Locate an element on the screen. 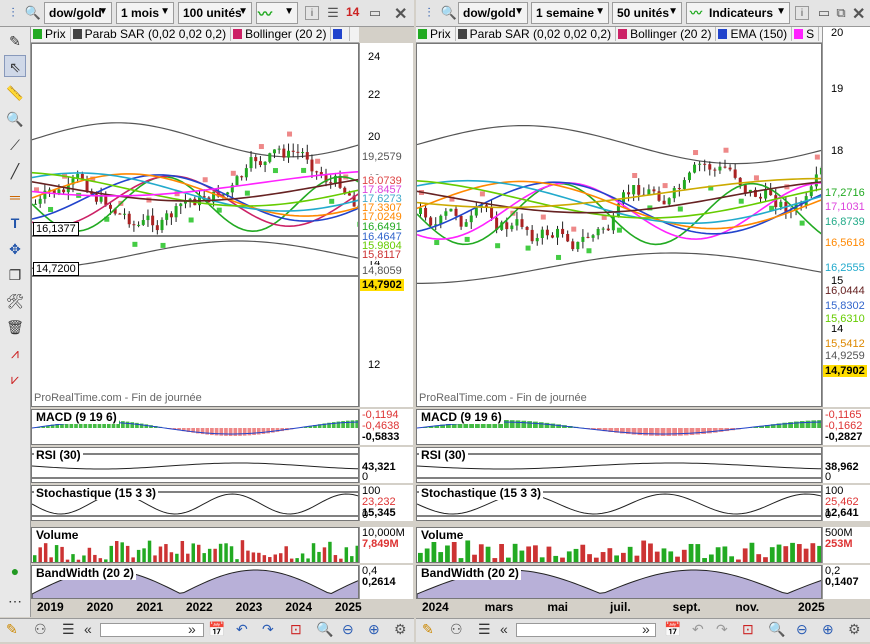 The width and height of the screenshot is (870, 644). trash-icon: 🗑 is located at coordinates (15, 327).